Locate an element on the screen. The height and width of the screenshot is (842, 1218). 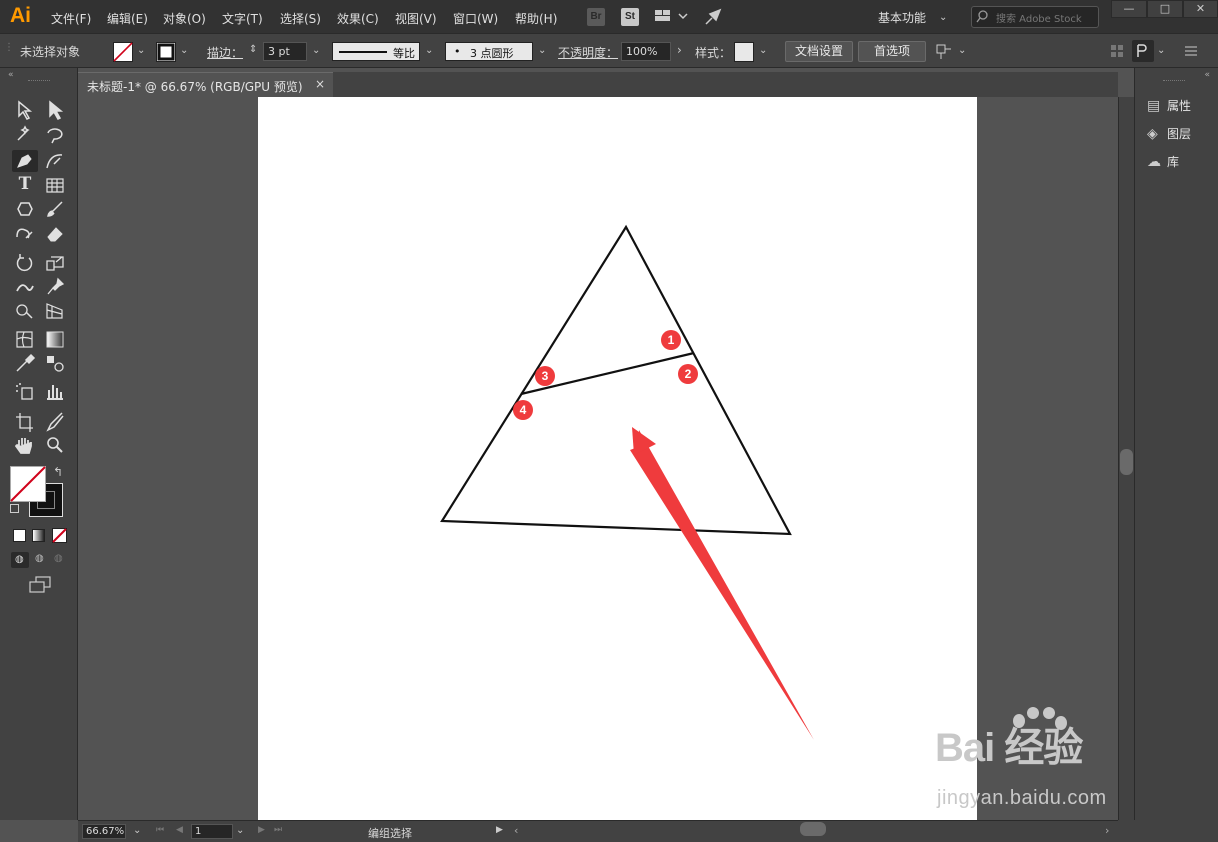
scroll-right-icon: › is located at coordinates (1107, 830).